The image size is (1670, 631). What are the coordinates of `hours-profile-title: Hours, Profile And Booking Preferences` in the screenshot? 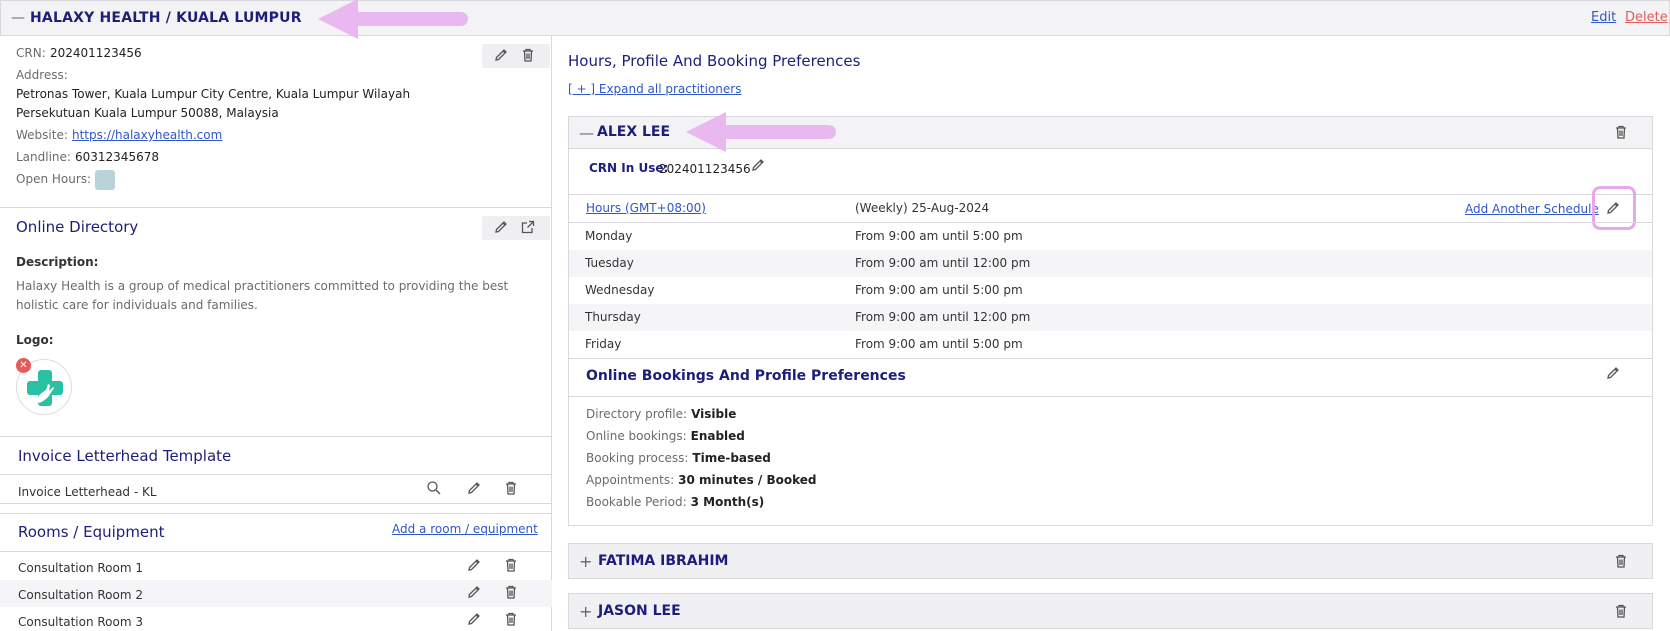 It's located at (714, 61).